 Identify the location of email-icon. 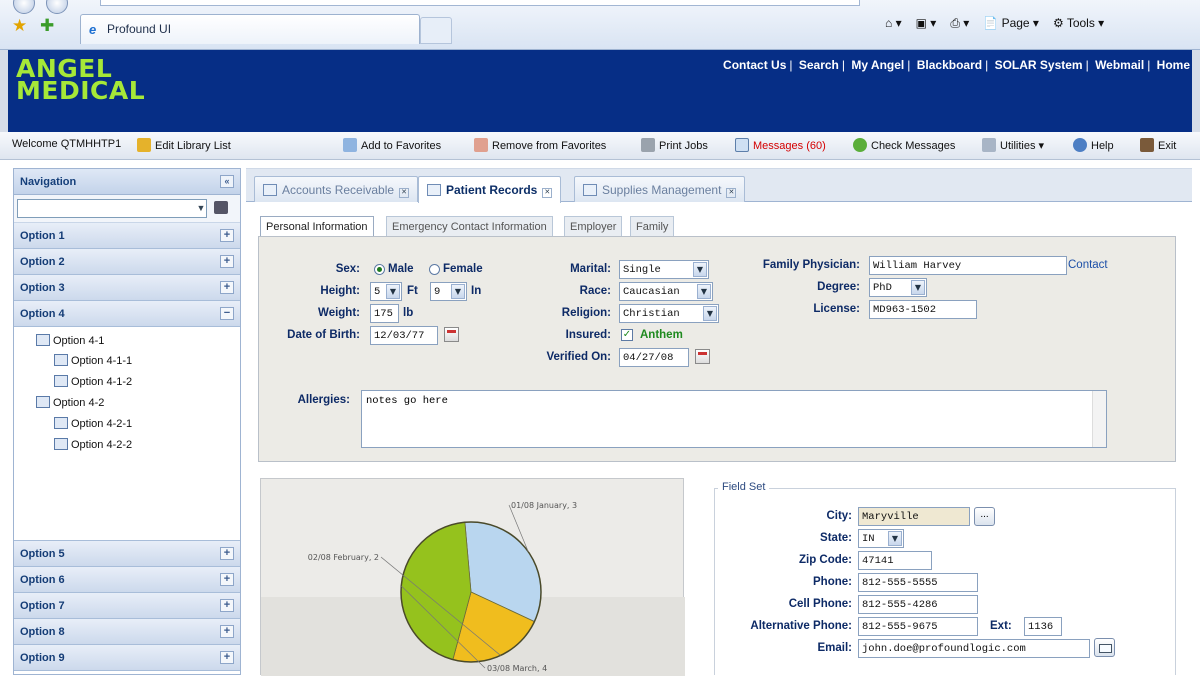
(1104, 647).